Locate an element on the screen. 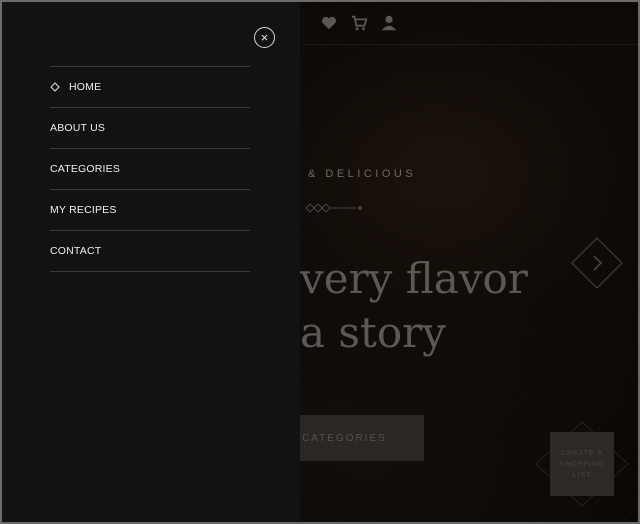 The width and height of the screenshot is (640, 524). menu-item-my-recipes: MY RECIPES is located at coordinates (150, 210).